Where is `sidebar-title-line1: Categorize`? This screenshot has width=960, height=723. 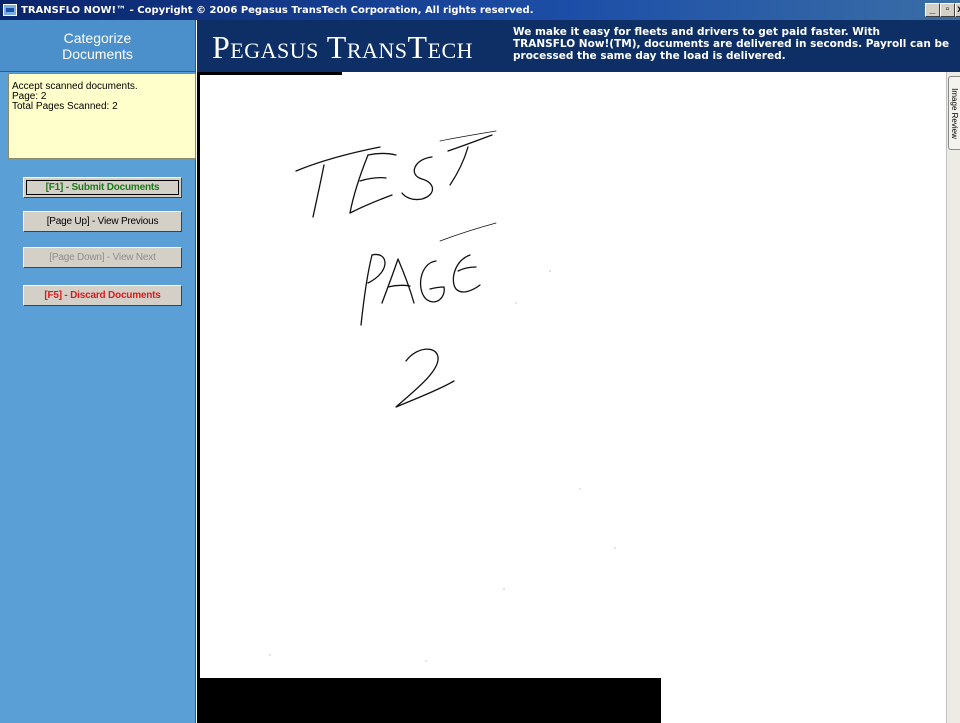 sidebar-title-line1: Categorize is located at coordinates (97, 37).